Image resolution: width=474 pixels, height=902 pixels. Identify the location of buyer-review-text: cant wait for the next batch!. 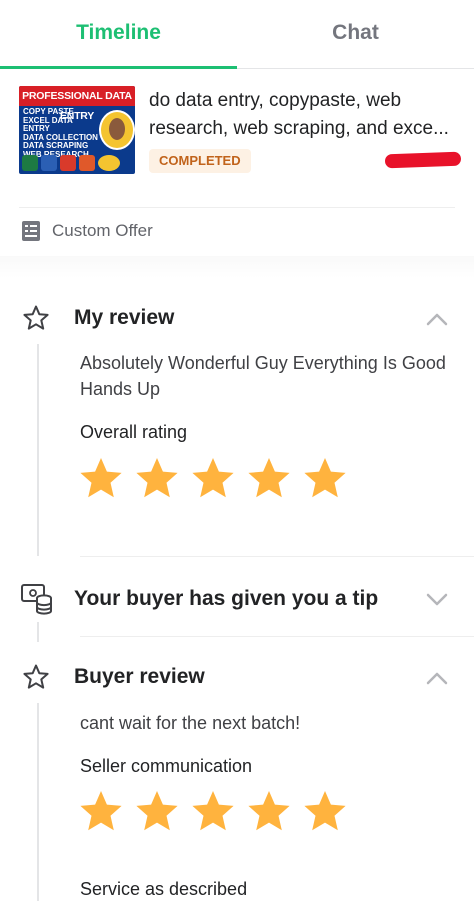
(190, 723).